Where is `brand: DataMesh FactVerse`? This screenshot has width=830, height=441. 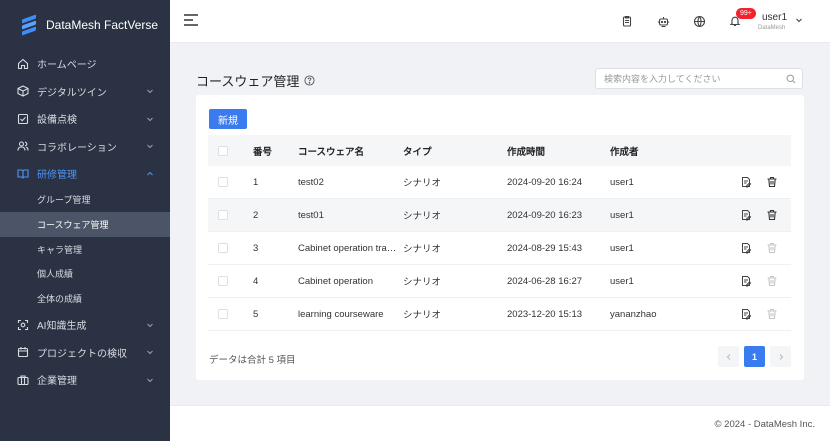
brand: DataMesh FactVerse is located at coordinates (85, 25).